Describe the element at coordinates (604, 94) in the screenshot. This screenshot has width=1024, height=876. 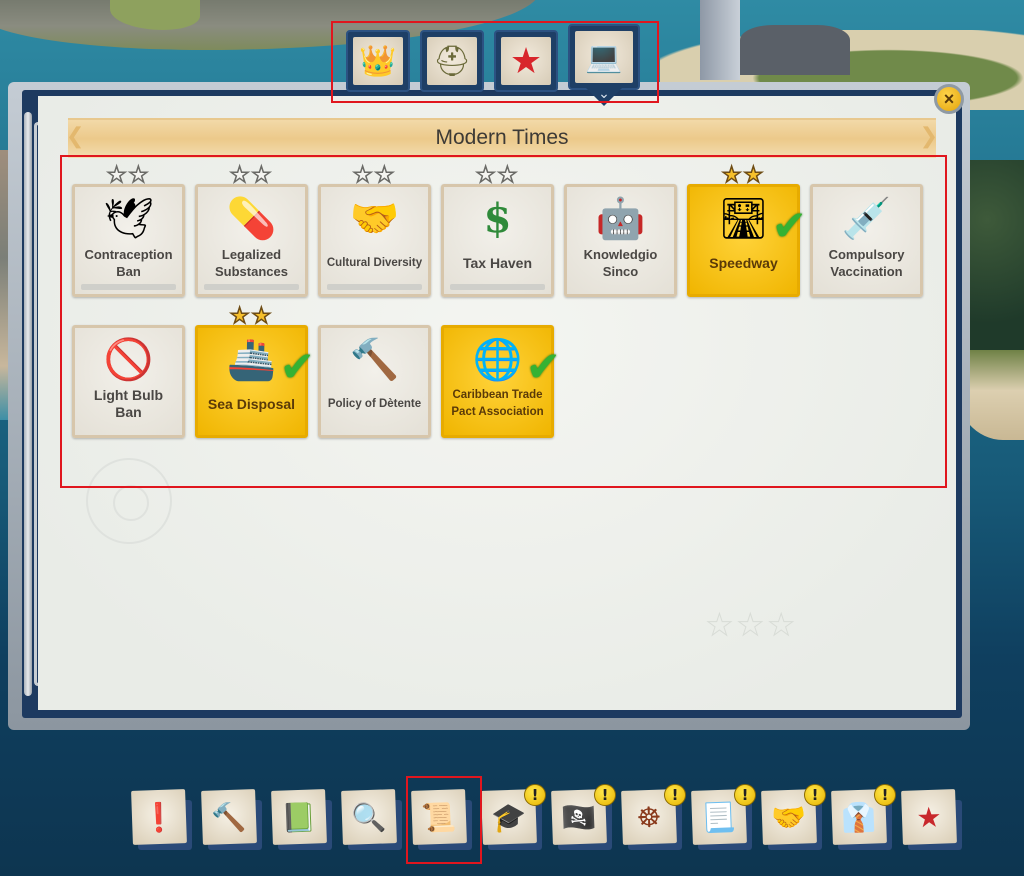
I see `chevron-down-icon: ⌄` at that location.